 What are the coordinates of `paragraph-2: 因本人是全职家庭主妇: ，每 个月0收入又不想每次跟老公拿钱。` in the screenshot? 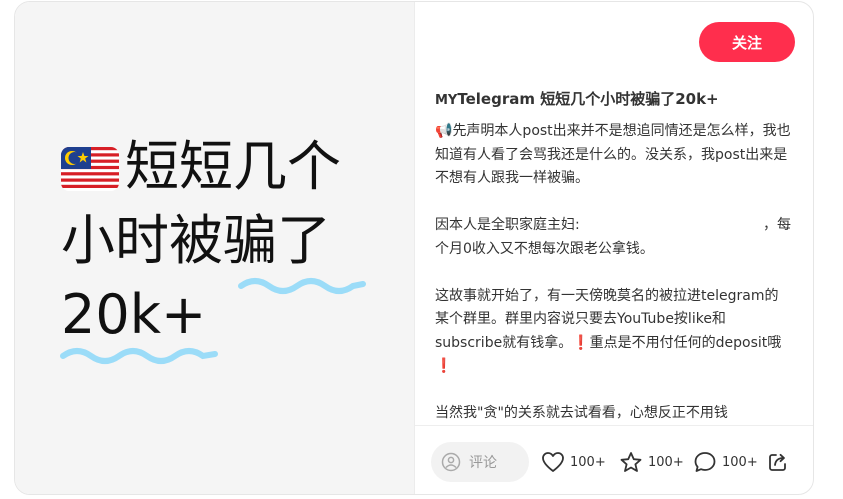 It's located at (613, 237).